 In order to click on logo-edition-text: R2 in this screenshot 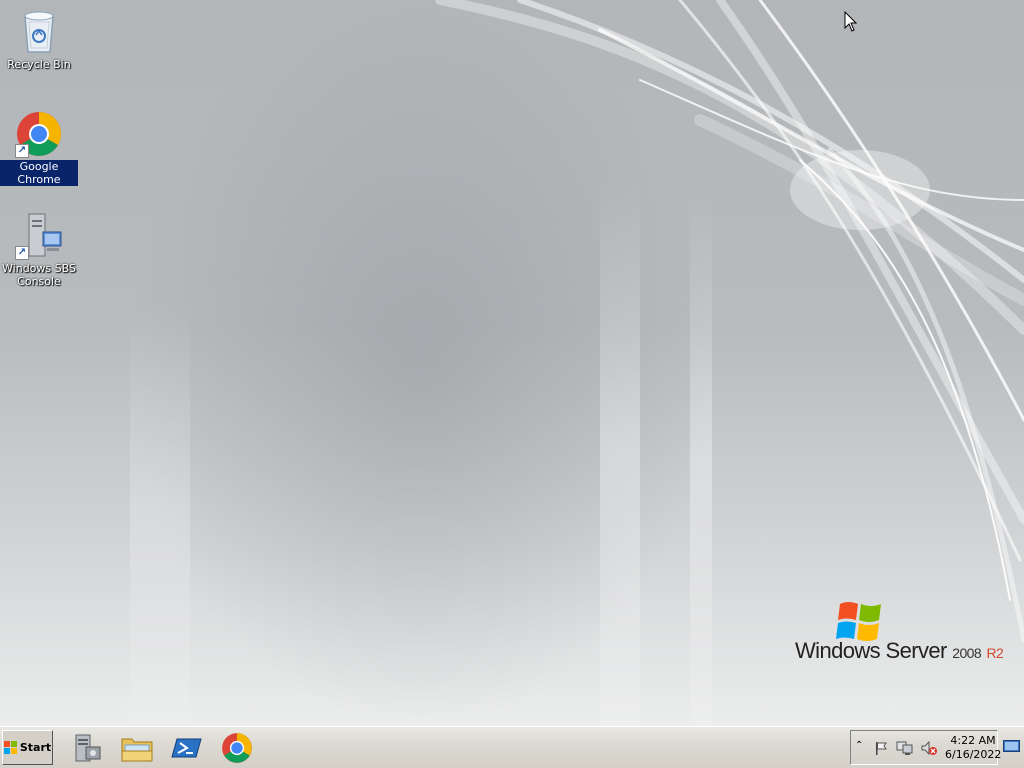, I will do `click(995, 653)`.